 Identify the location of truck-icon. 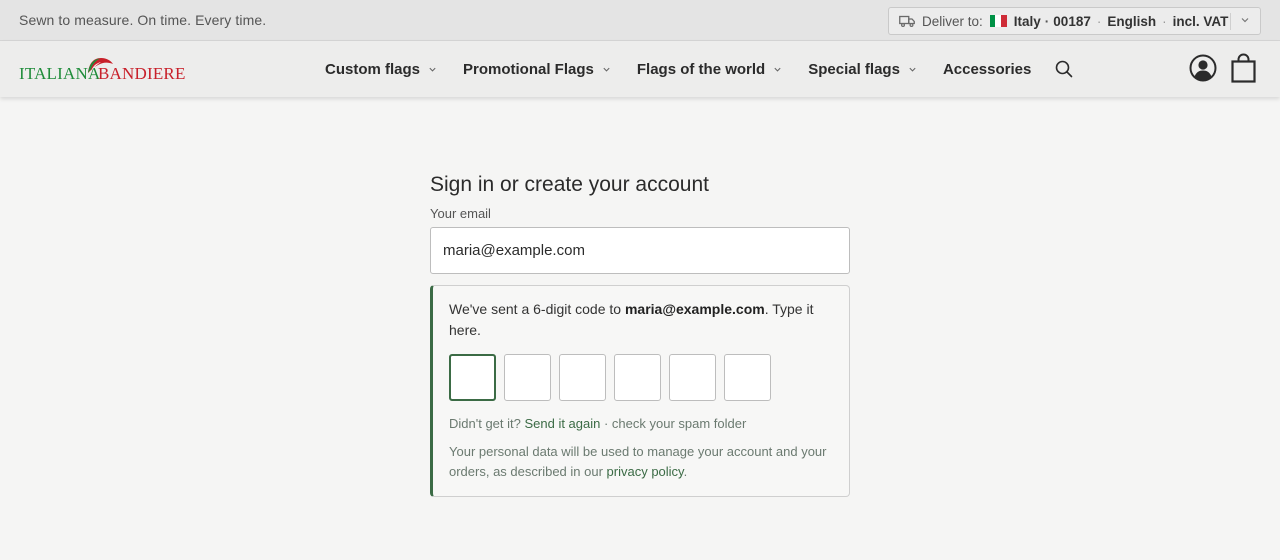
(907, 21).